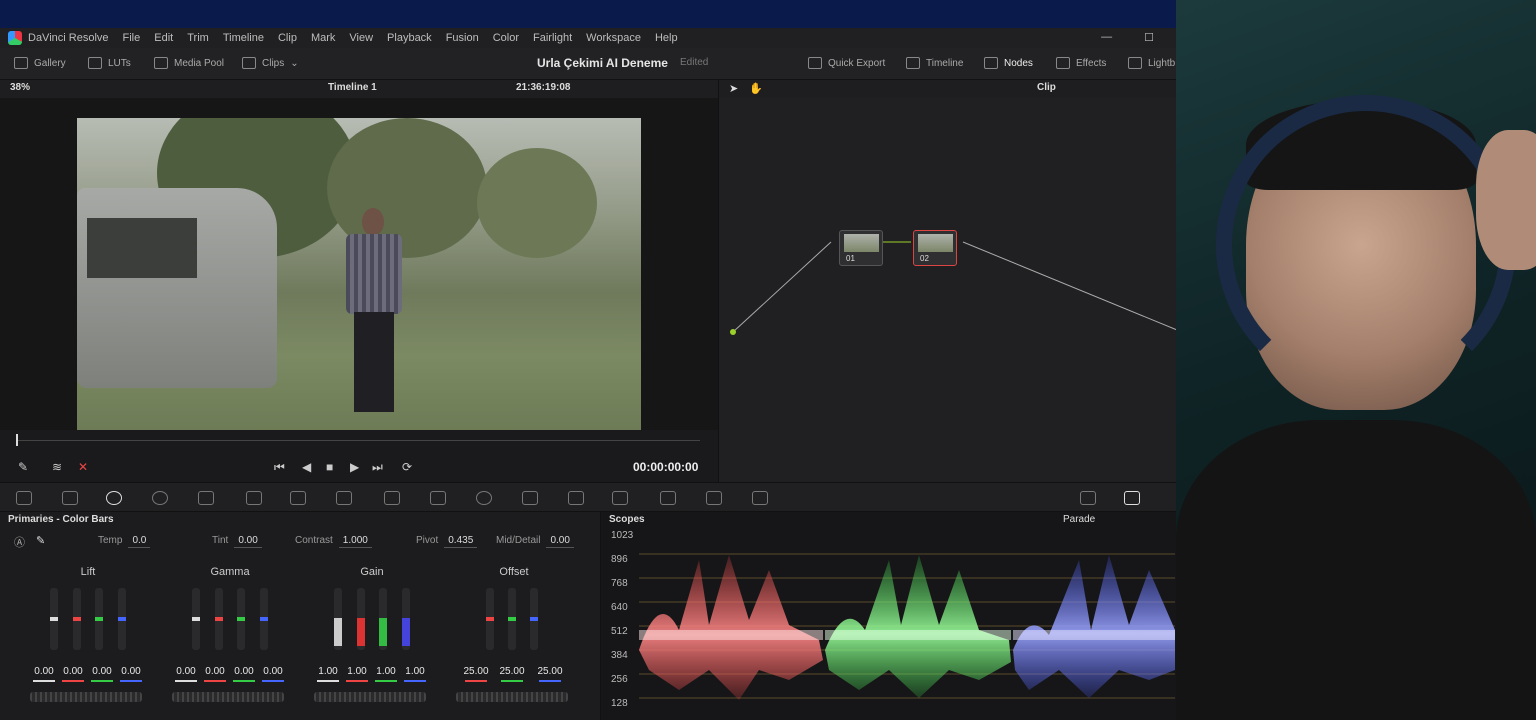 Image resolution: width=1536 pixels, height=720 pixels. What do you see at coordinates (361, 619) in the screenshot?
I see `gain-red-slider` at bounding box center [361, 619].